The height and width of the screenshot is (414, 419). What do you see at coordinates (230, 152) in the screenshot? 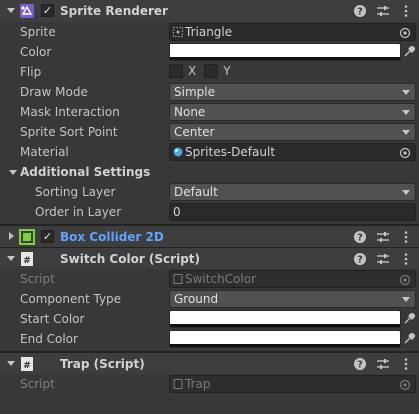
I see `material-value: Sprites-Default` at bounding box center [230, 152].